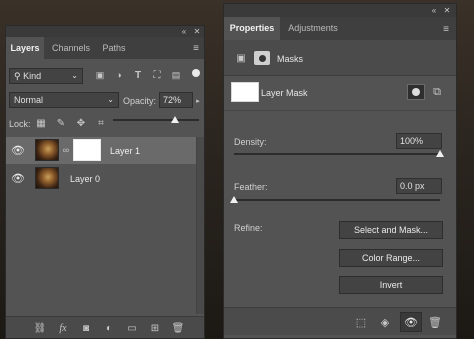  I want to click on opacity-slider-track, so click(156, 120).